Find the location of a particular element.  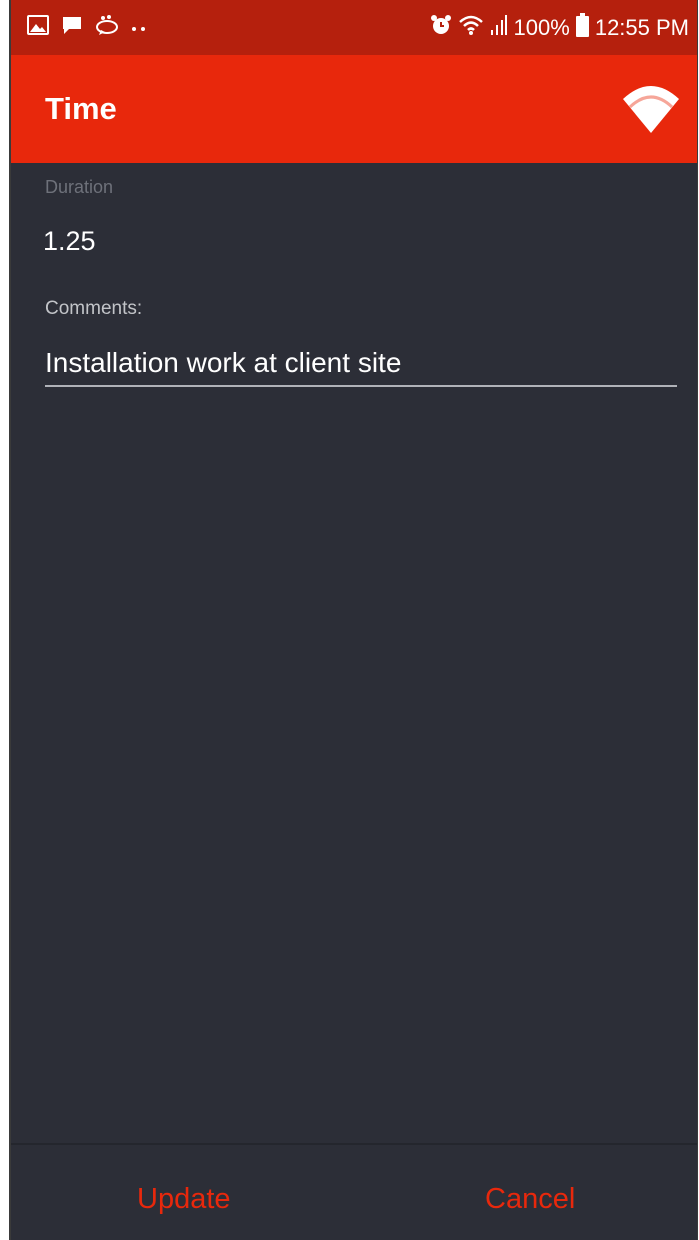

battery-icon is located at coordinates (582, 27).